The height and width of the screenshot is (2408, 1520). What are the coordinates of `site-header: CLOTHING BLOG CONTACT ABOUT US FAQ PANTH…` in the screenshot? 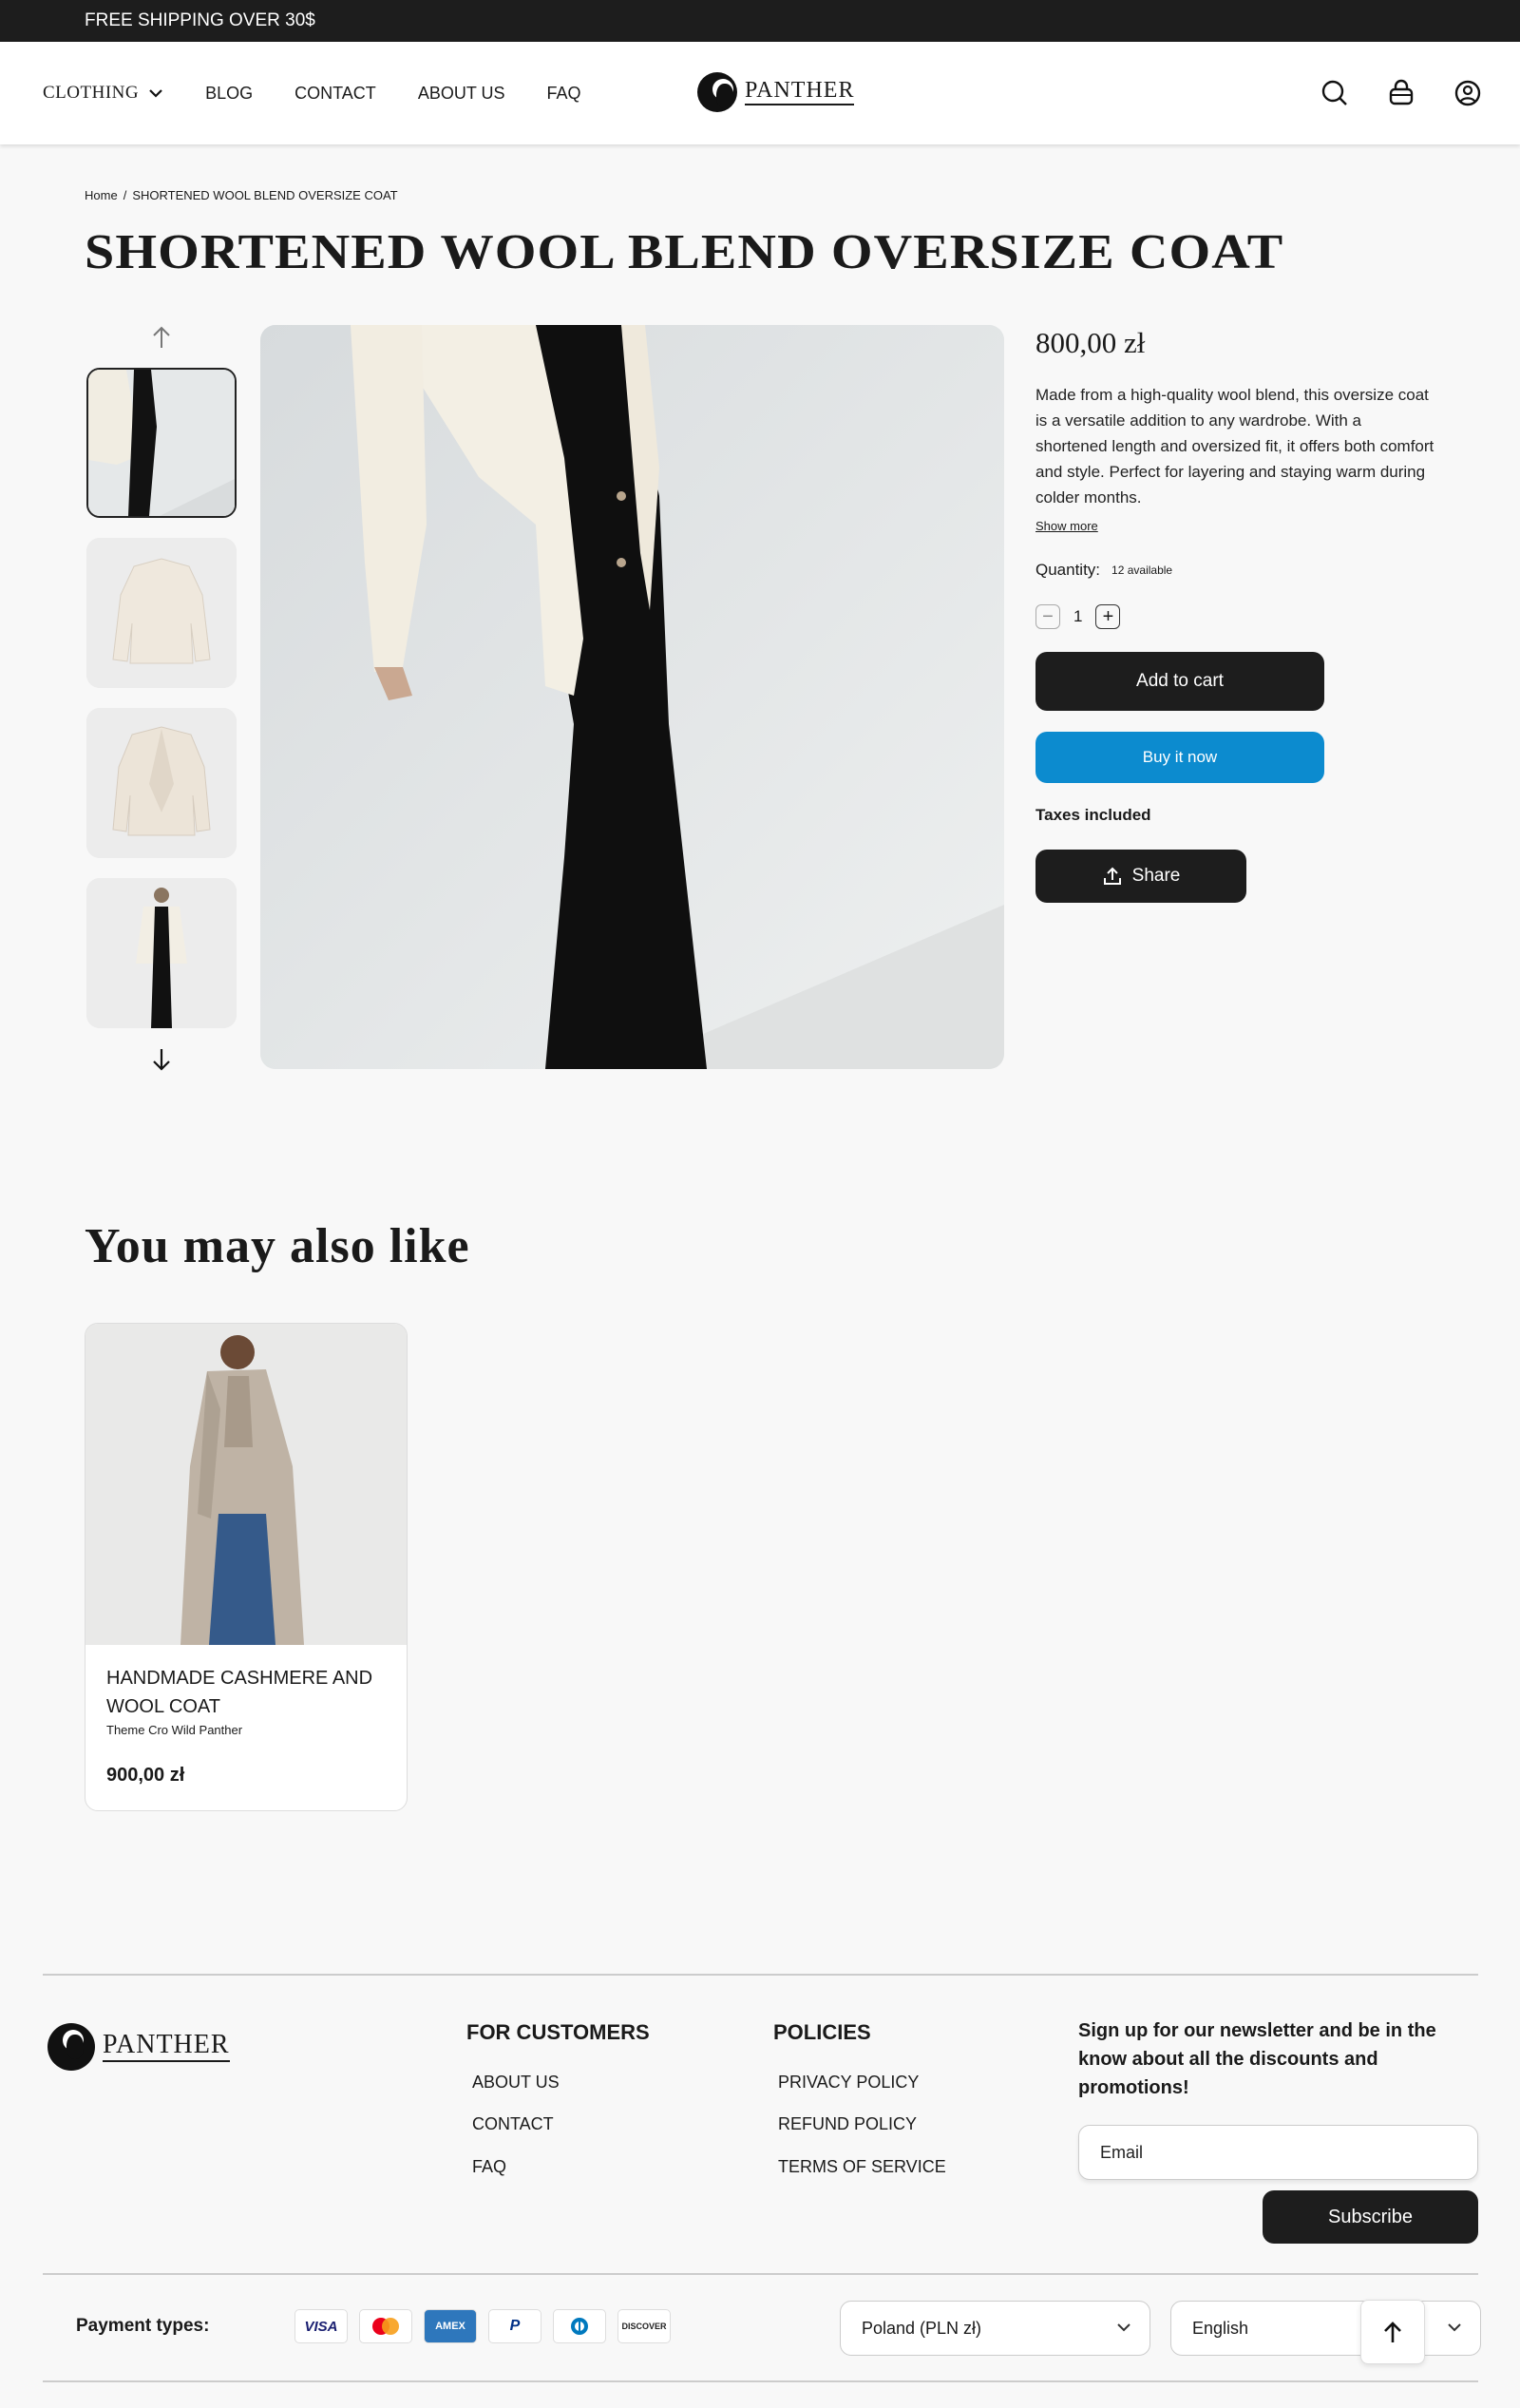 It's located at (760, 93).